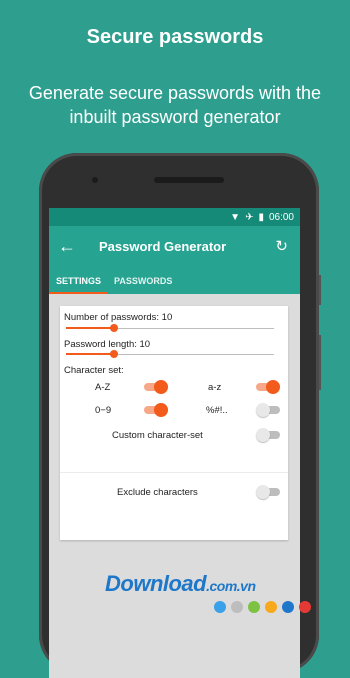 This screenshot has height=678, width=350. I want to click on app-title: Password Generator, so click(163, 246).